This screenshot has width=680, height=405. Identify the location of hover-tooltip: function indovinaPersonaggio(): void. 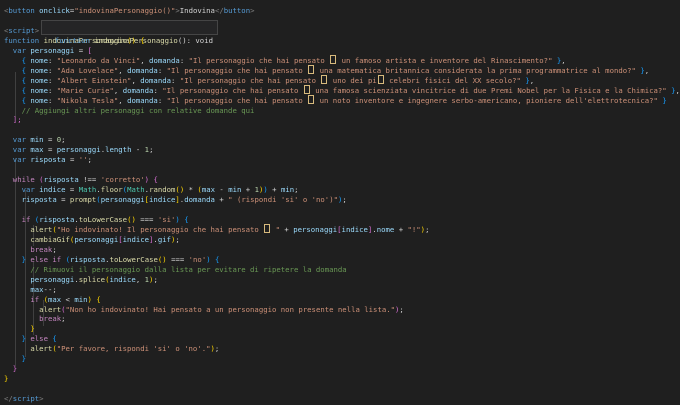
(129, 32).